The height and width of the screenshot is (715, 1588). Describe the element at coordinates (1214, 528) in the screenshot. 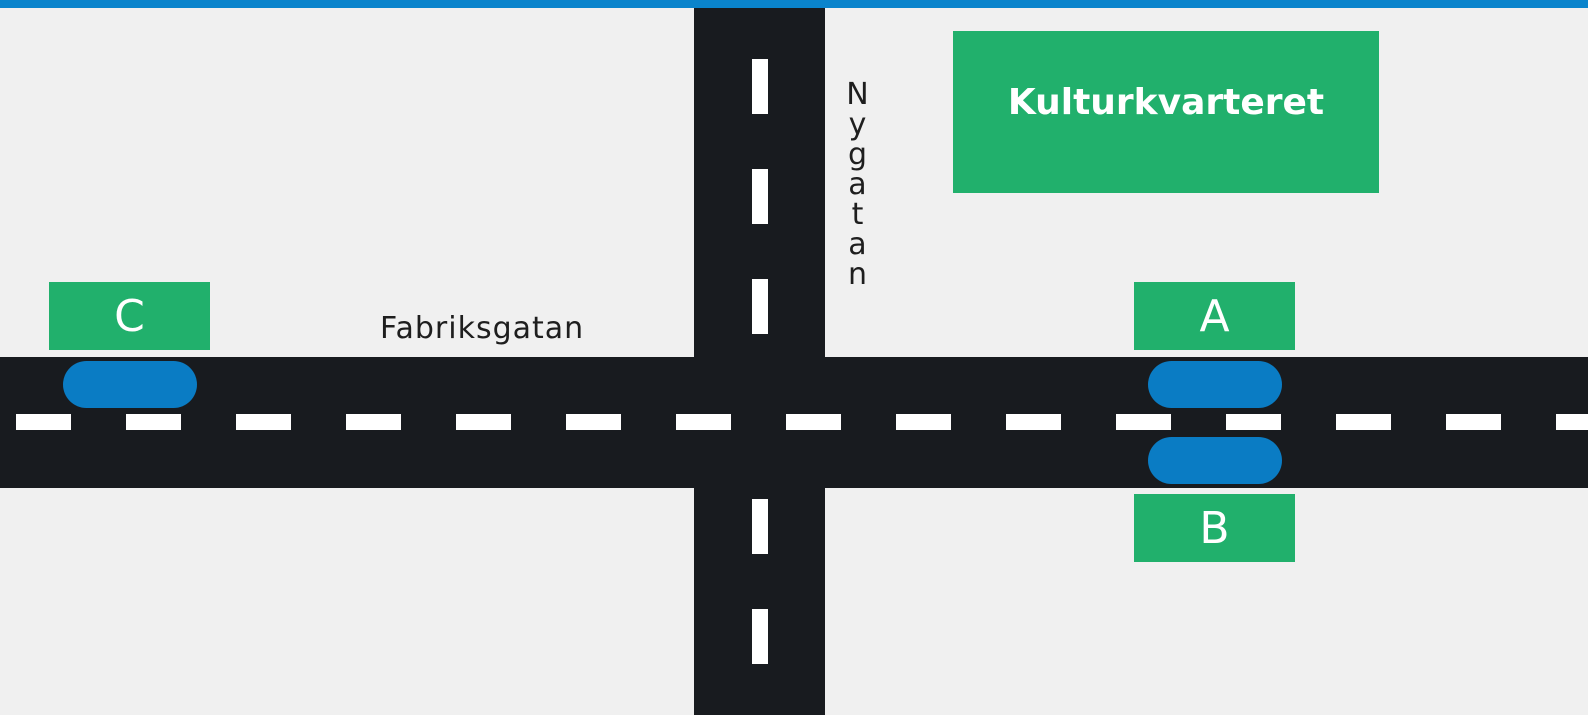

I see `stop-label-b: B` at that location.